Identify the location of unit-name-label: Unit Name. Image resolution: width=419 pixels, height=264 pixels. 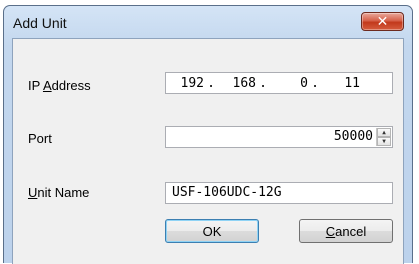
(59, 192).